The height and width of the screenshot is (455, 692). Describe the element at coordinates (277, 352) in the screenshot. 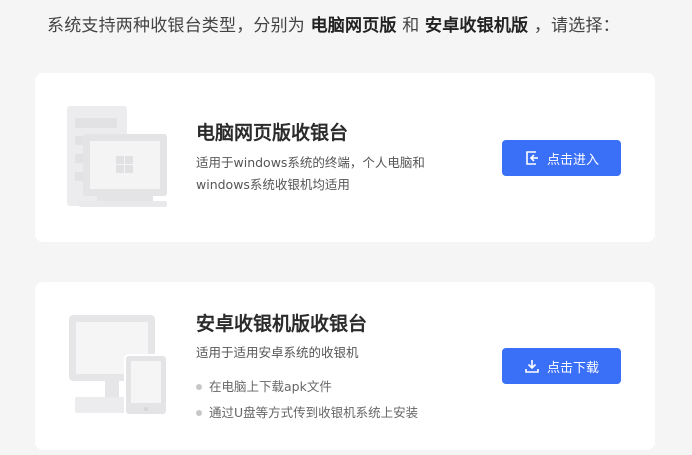

I see `android-card-description: 适用于适用安卓系统的收银机` at that location.